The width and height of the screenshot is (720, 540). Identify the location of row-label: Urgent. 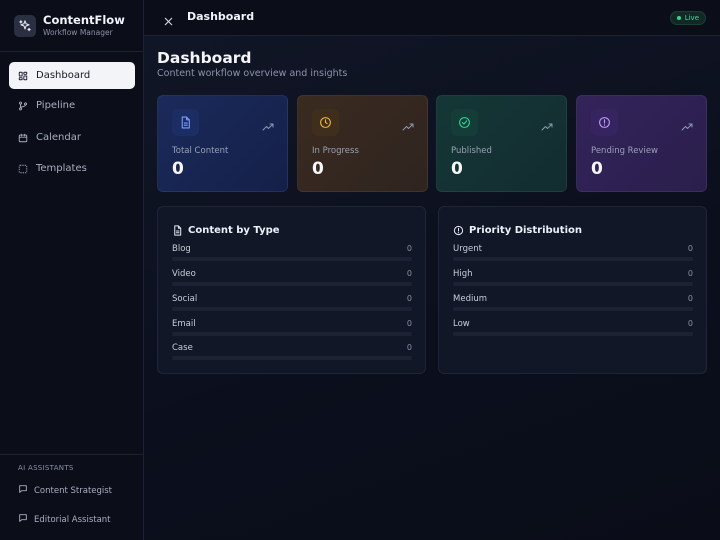
(467, 249).